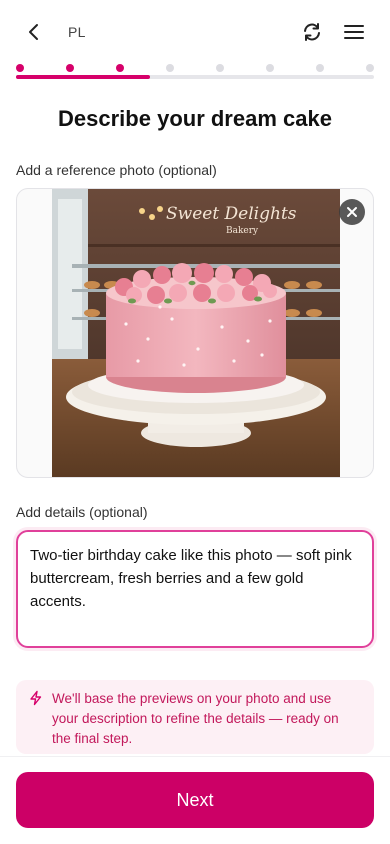 This screenshot has height=844, width=390. I want to click on chevron-left-icon, so click(33, 32).